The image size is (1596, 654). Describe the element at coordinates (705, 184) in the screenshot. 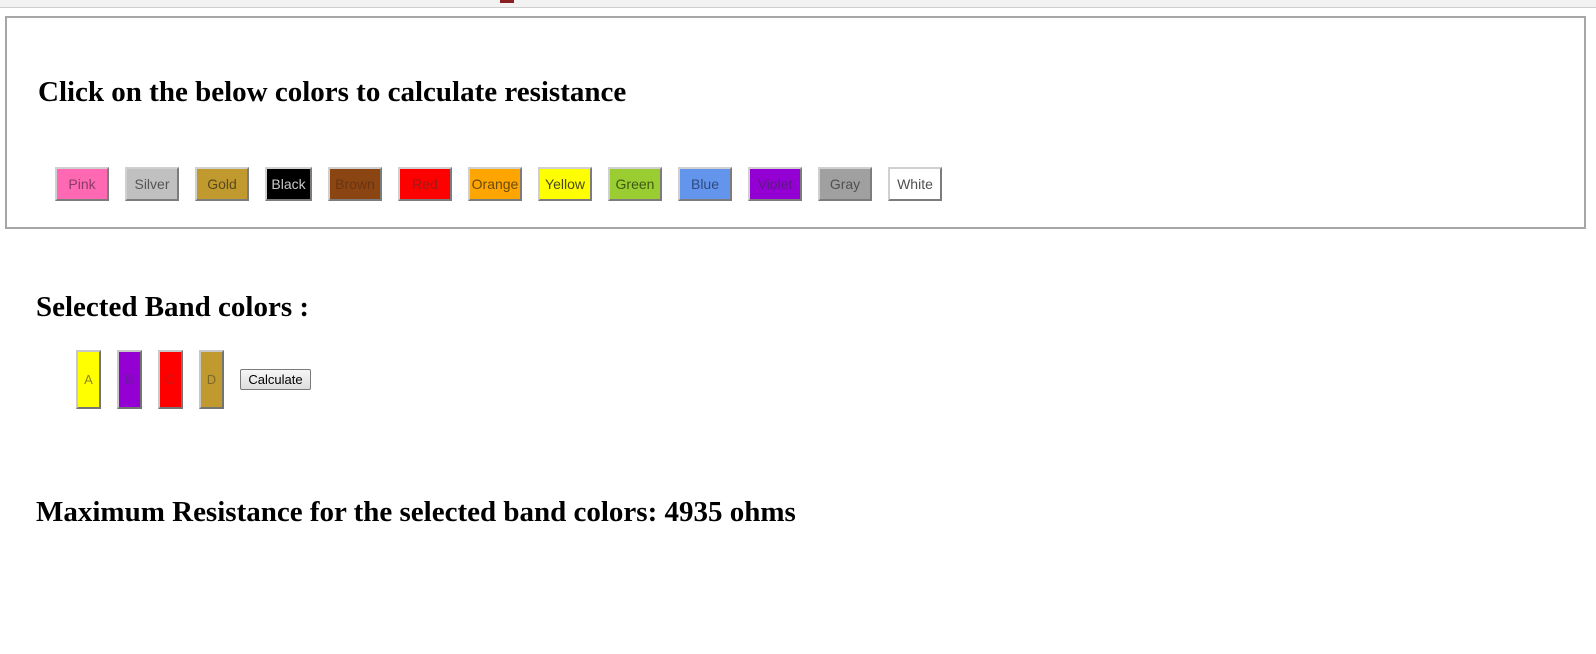

I see `color-button-blue: Blue` at that location.